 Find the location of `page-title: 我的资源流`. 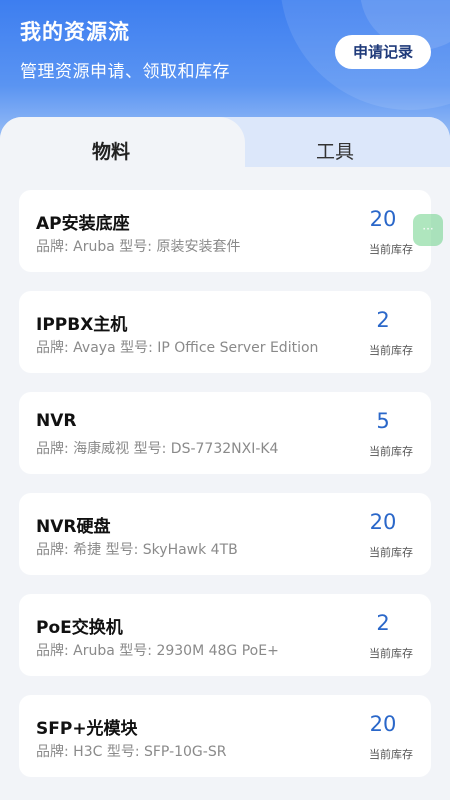

page-title: 我的资源流 is located at coordinates (75, 32).